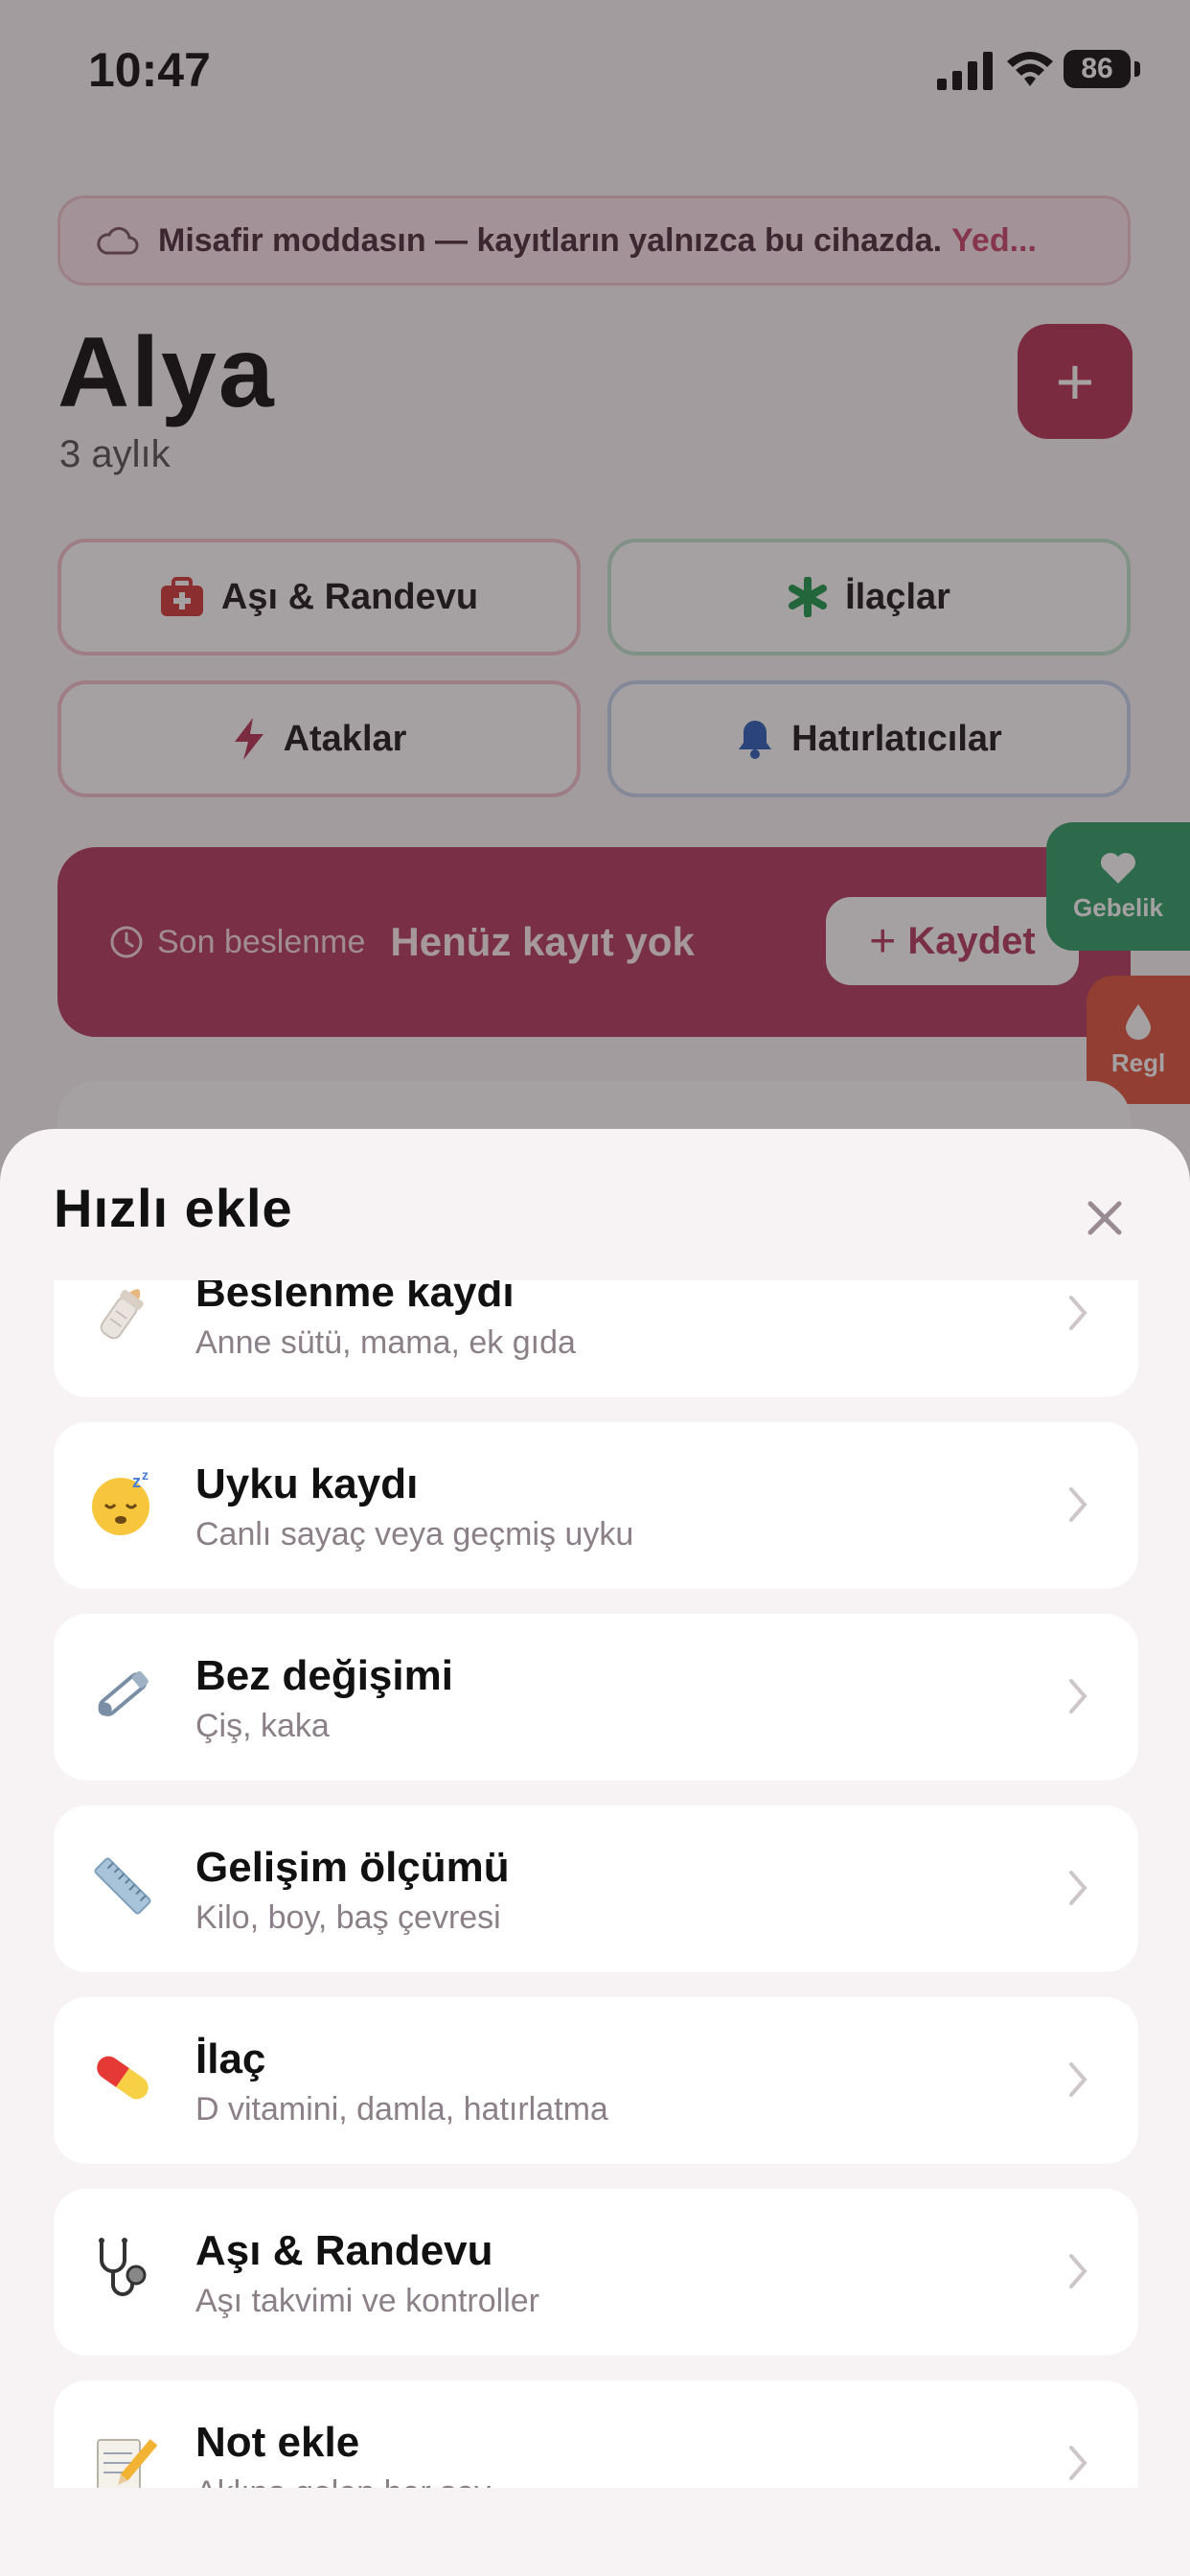  I want to click on item-subtitle: Anne sütü, mama, ek gıda, so click(386, 1342).